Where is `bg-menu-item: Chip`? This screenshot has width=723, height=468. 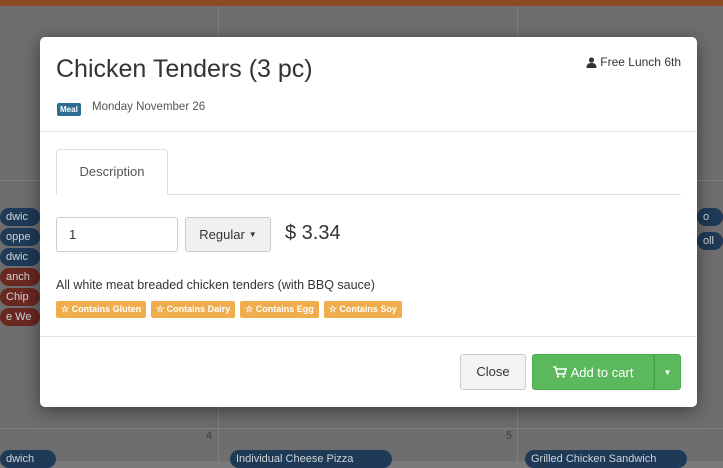
bg-menu-item: Chip is located at coordinates (20, 297).